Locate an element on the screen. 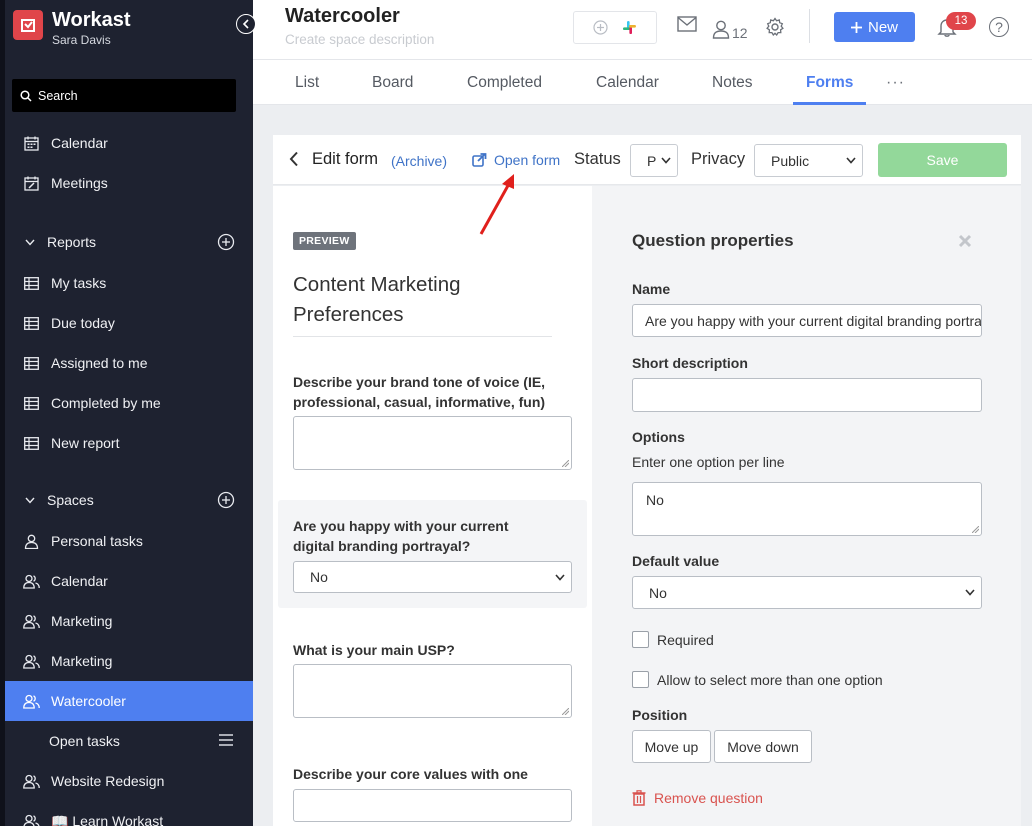 The height and width of the screenshot is (826, 1032). sidebar-item-my-tasks: My tasks is located at coordinates (129, 283).